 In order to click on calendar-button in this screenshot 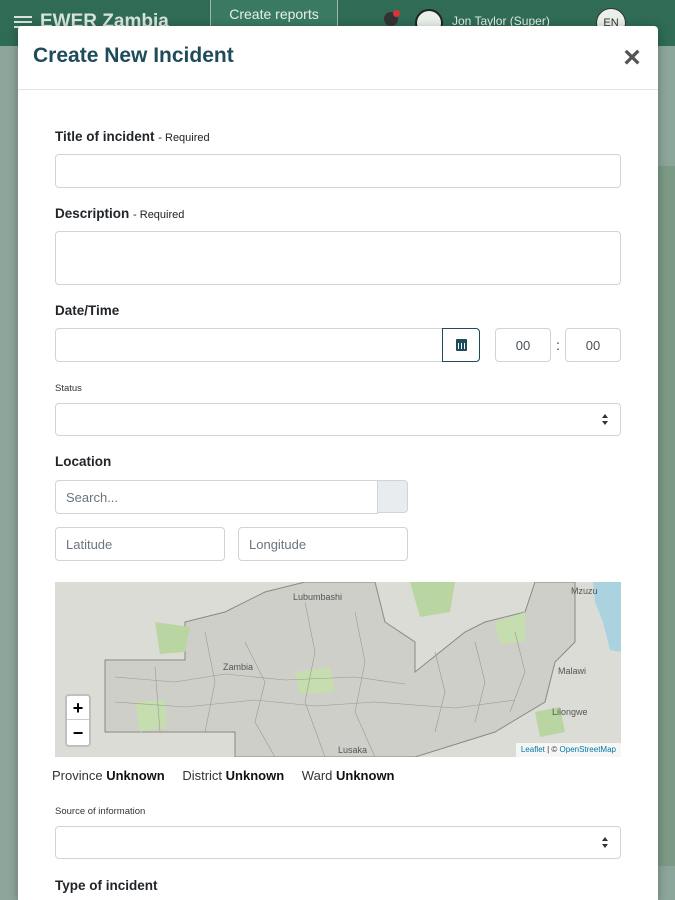, I will do `click(461, 345)`.